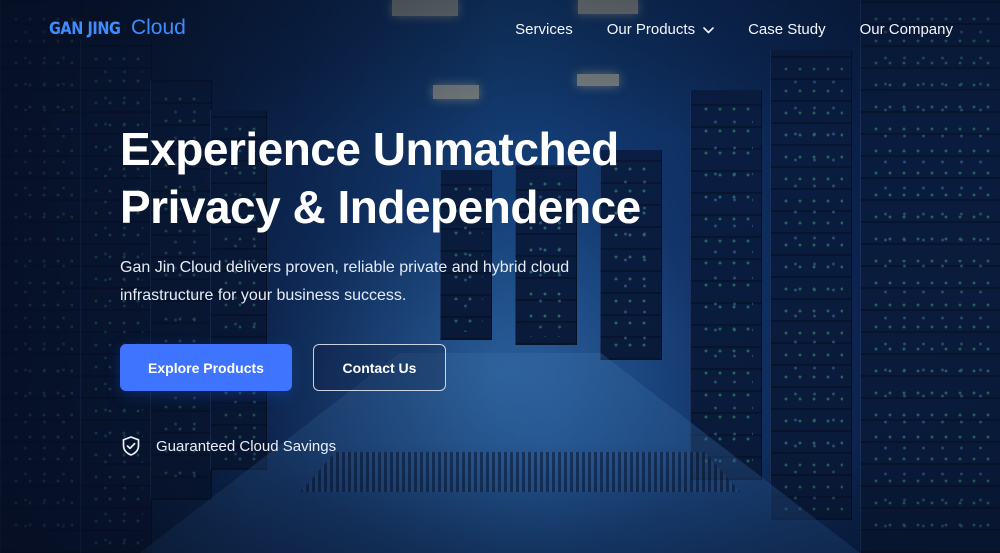  Describe the element at coordinates (430, 446) in the screenshot. I see `guarantee-badge: Guaranteed Cloud Savings` at that location.